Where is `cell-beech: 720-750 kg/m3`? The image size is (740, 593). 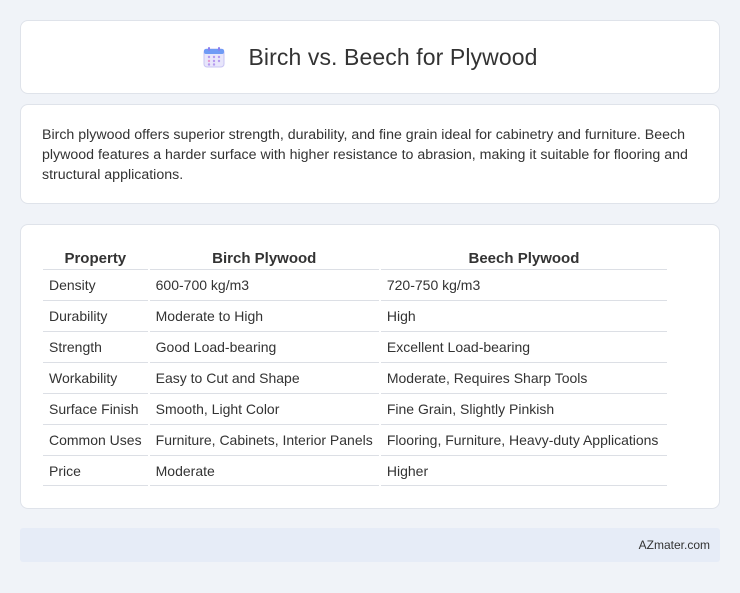 cell-beech: 720-750 kg/m3 is located at coordinates (523, 284).